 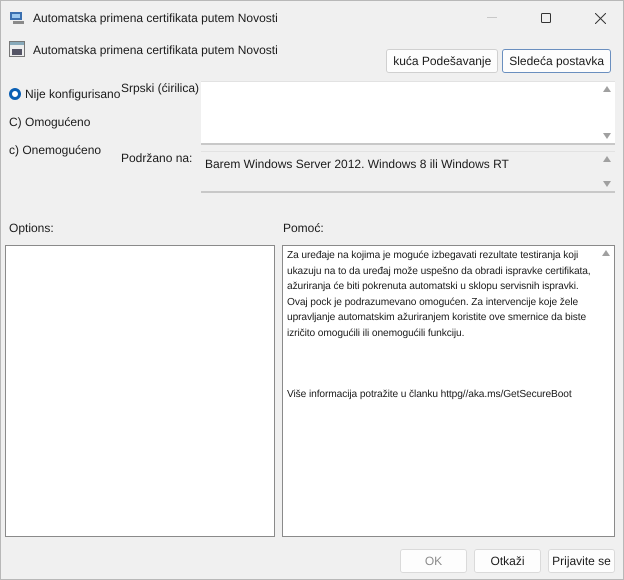 What do you see at coordinates (408, 113) in the screenshot?
I see `comment-field` at bounding box center [408, 113].